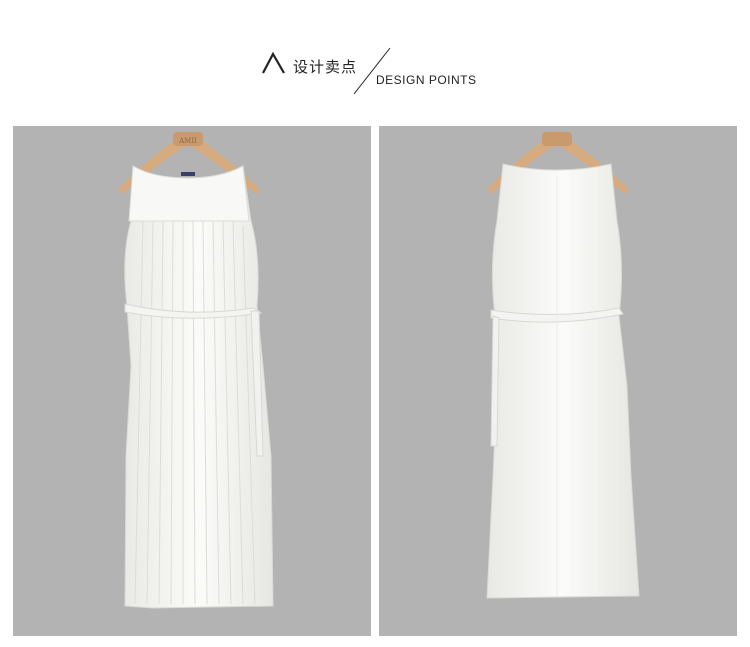  Describe the element at coordinates (372, 71) in the screenshot. I see `divider-slash` at that location.